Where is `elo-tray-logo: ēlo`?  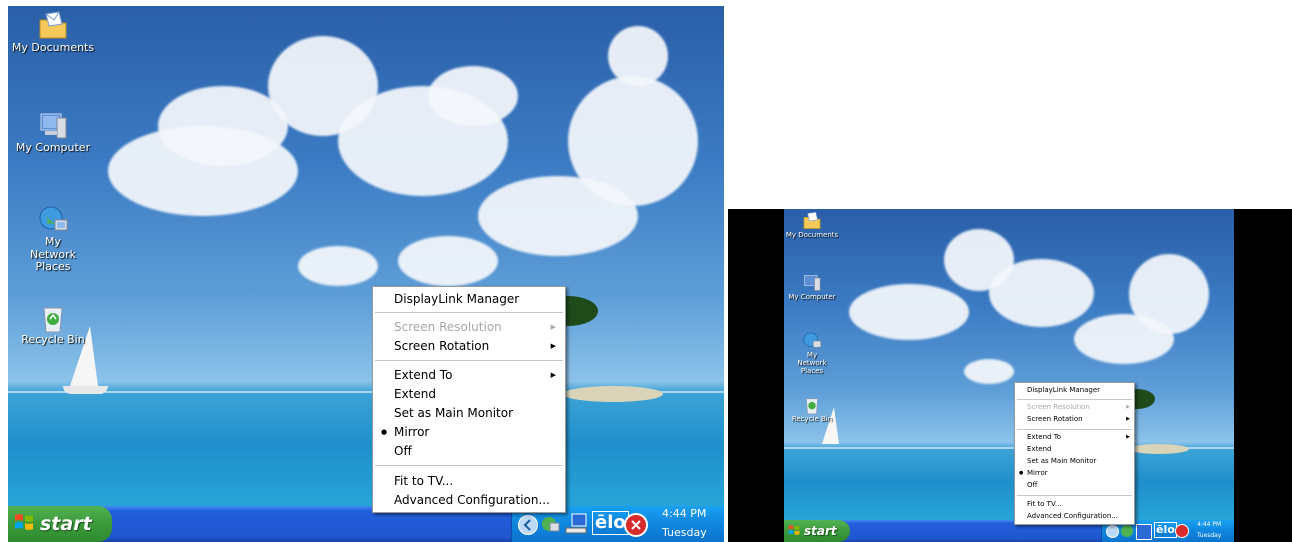 elo-tray-logo: ēlo is located at coordinates (1165, 530).